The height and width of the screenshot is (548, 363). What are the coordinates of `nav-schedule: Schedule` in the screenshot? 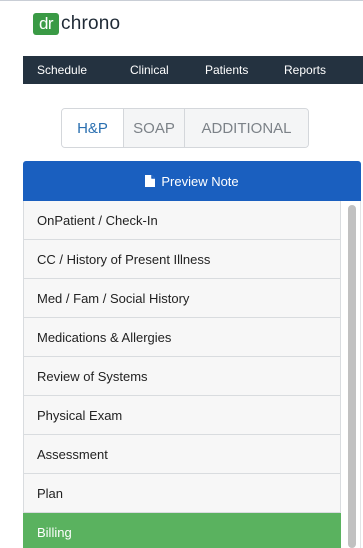 It's located at (62, 70).